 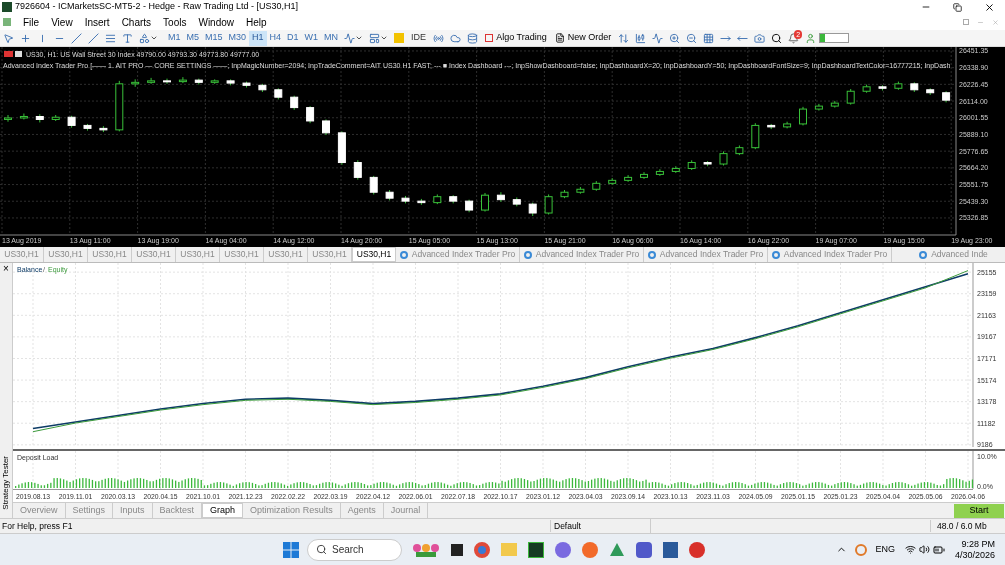 What do you see at coordinates (910, 549) in the screenshot?
I see `wifi-icon` at bounding box center [910, 549].